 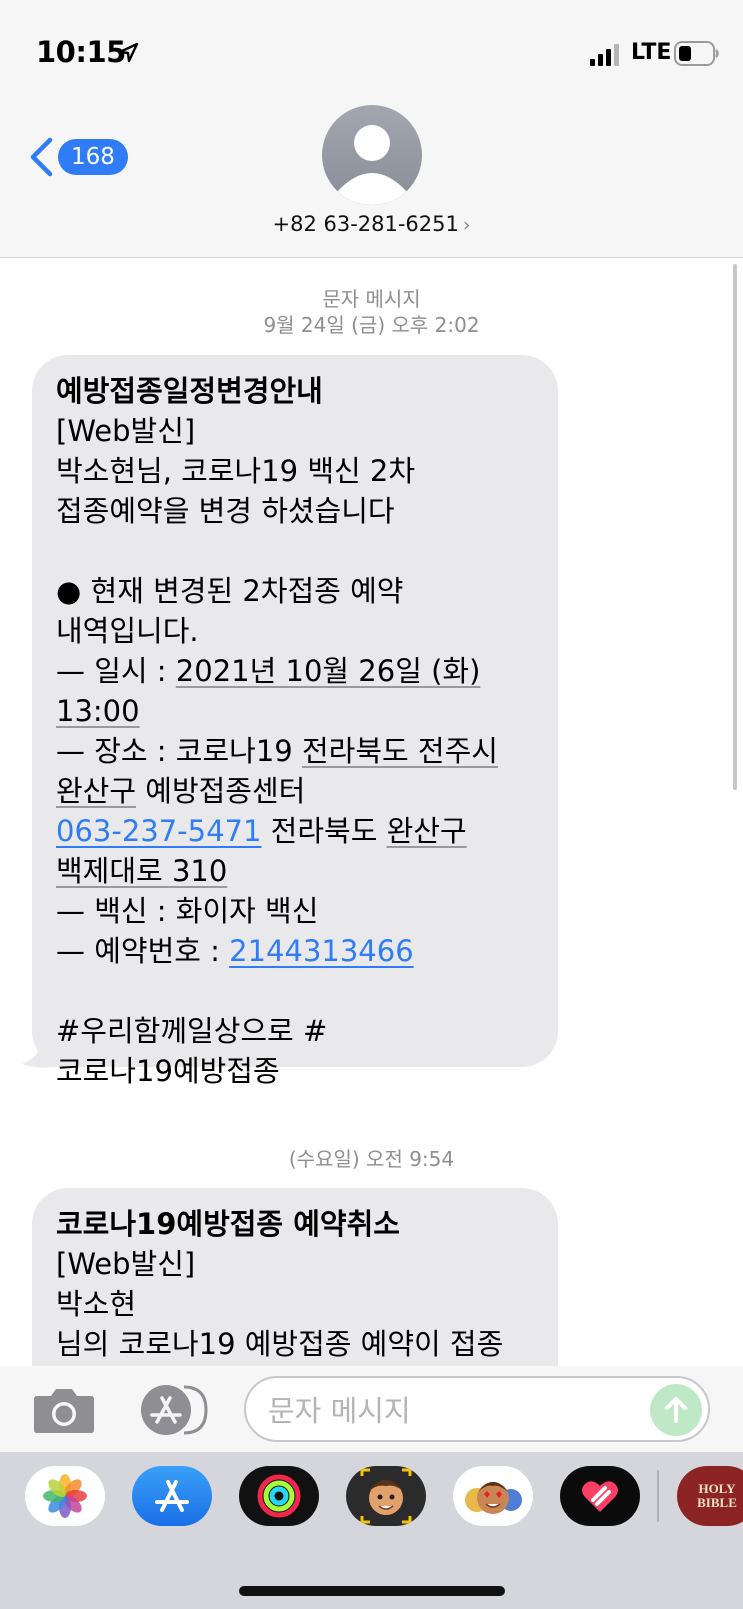 What do you see at coordinates (324, 1159) in the screenshot?
I see `timestamp-day: (수요일)` at bounding box center [324, 1159].